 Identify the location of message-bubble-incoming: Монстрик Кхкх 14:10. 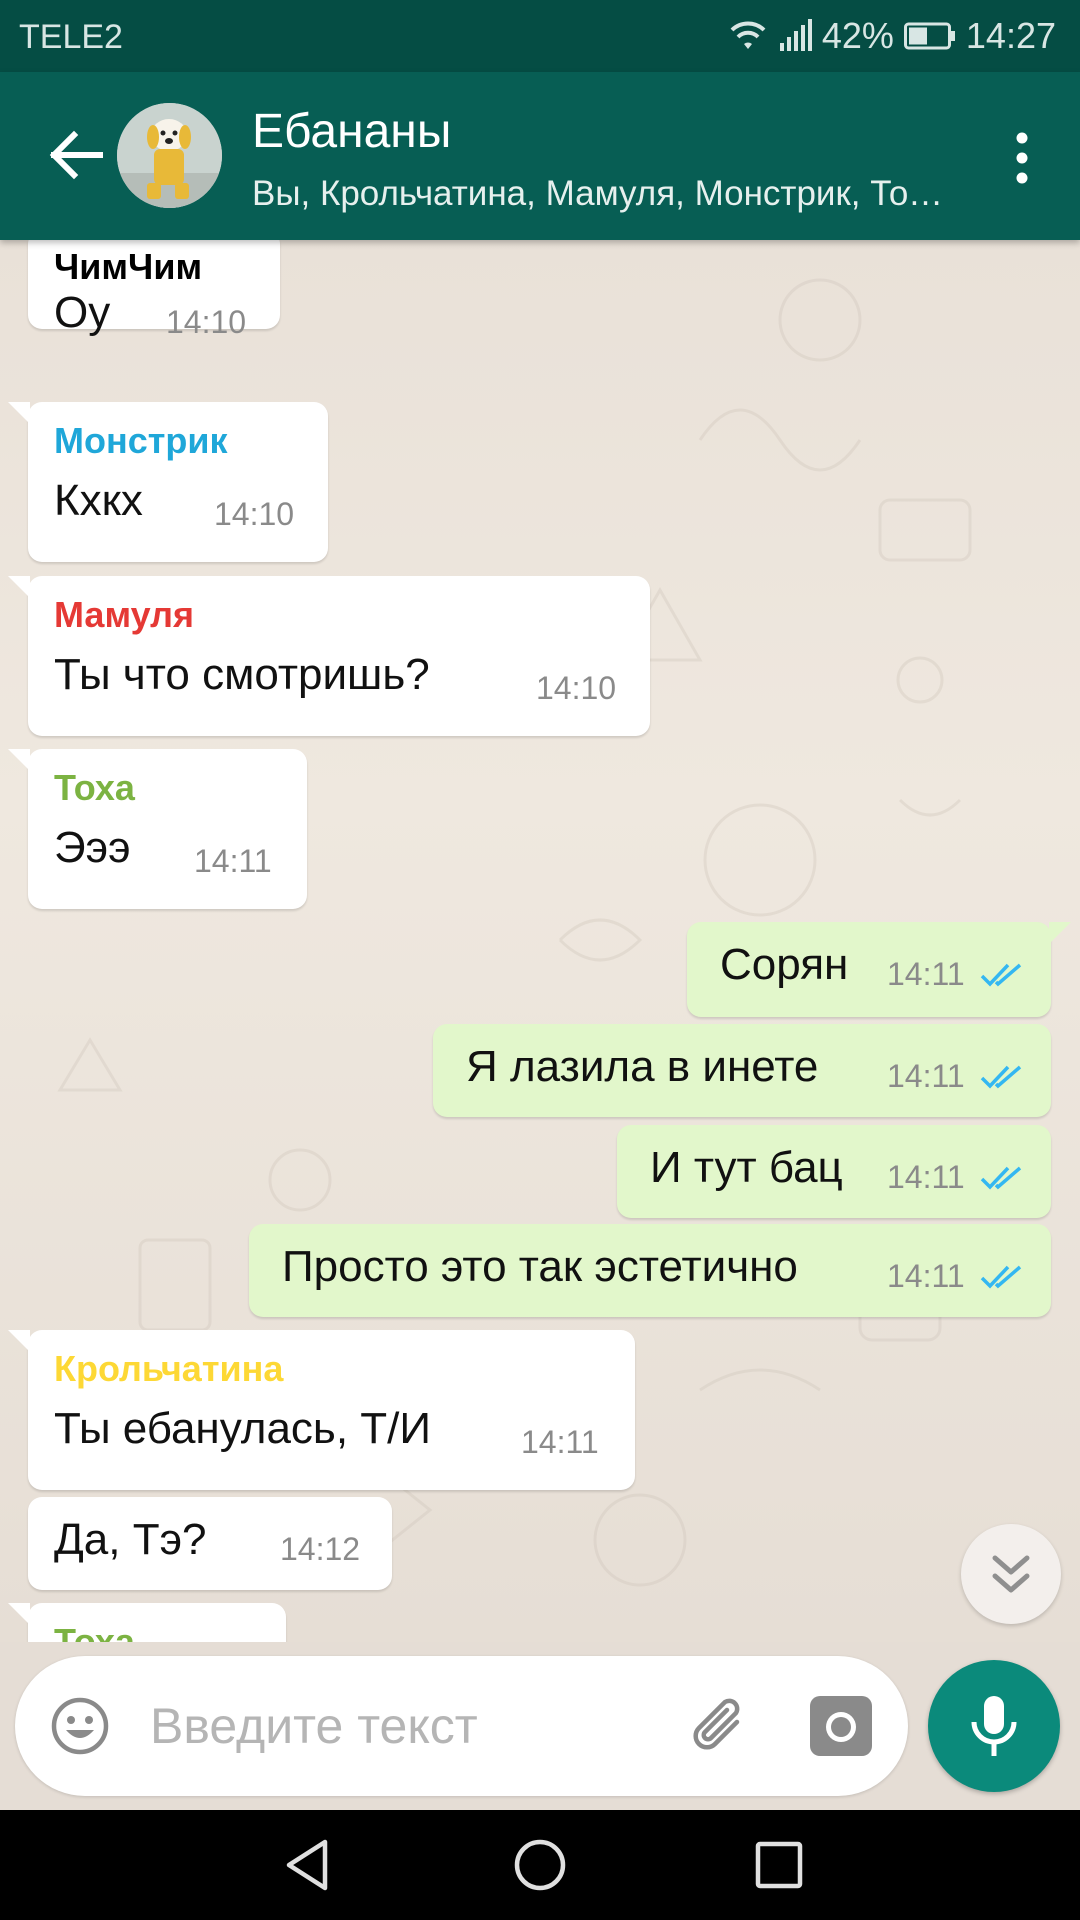
(168, 482).